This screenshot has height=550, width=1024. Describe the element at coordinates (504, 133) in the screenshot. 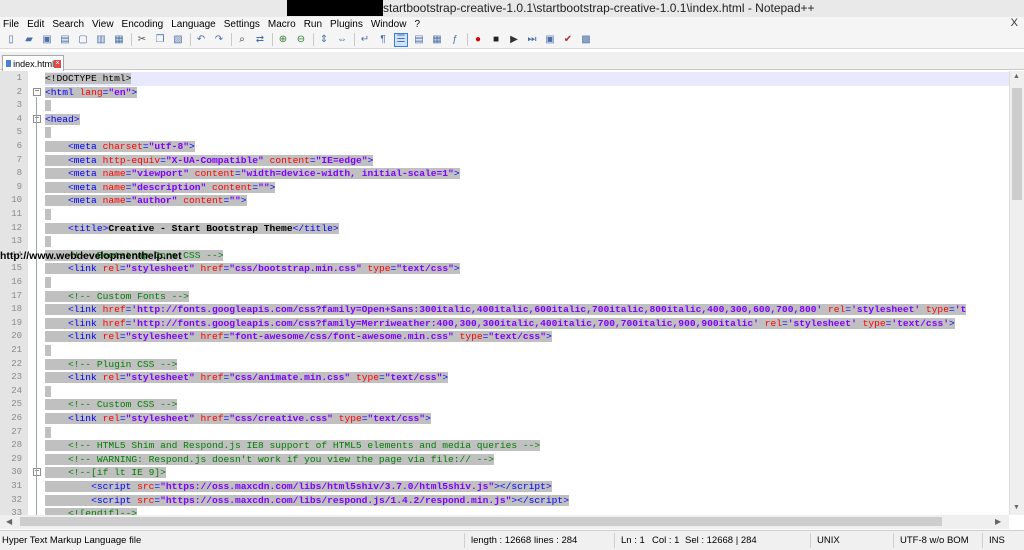

I see `code-line: 5` at that location.